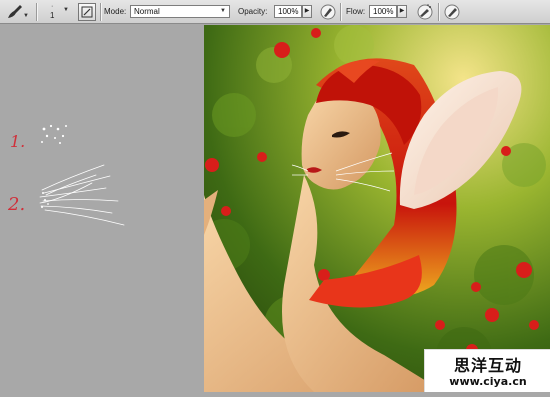  Describe the element at coordinates (54, 134) in the screenshot. I see `dot-brush-sample` at that location.